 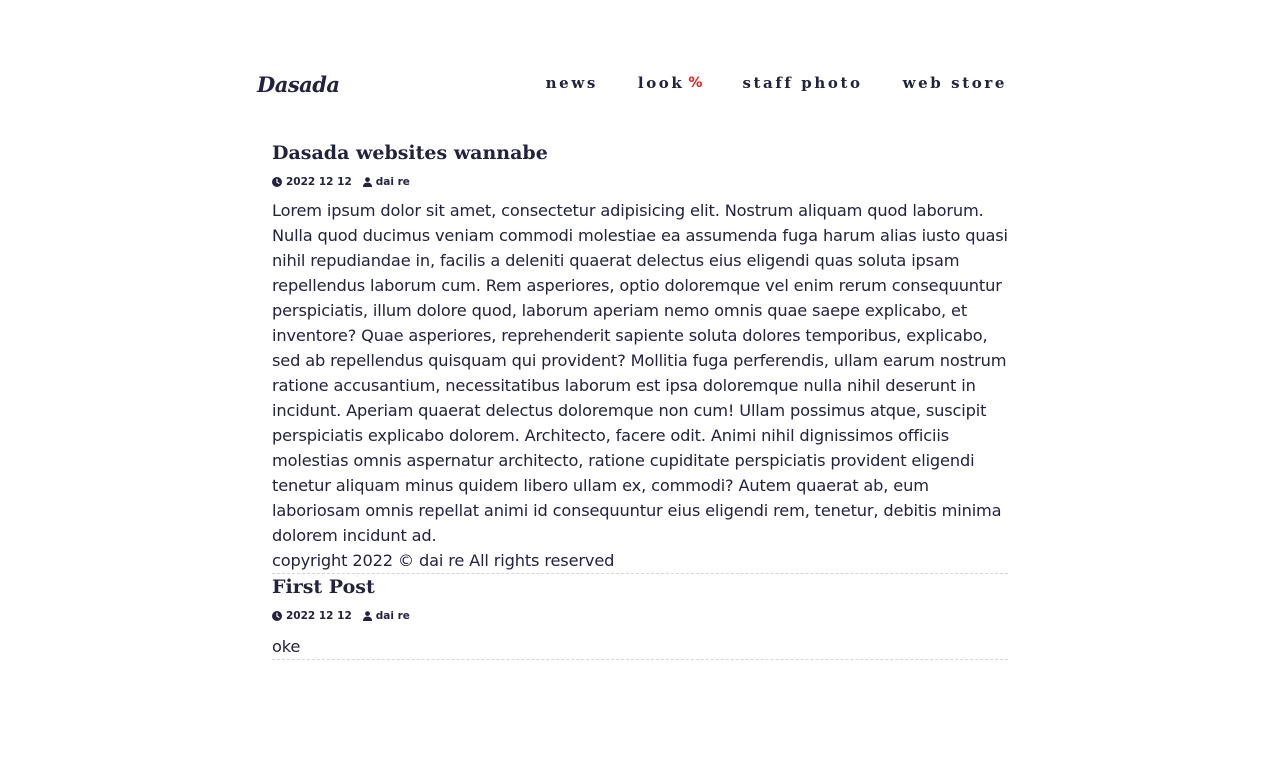 I want to click on nav-news: news, so click(x=572, y=83).